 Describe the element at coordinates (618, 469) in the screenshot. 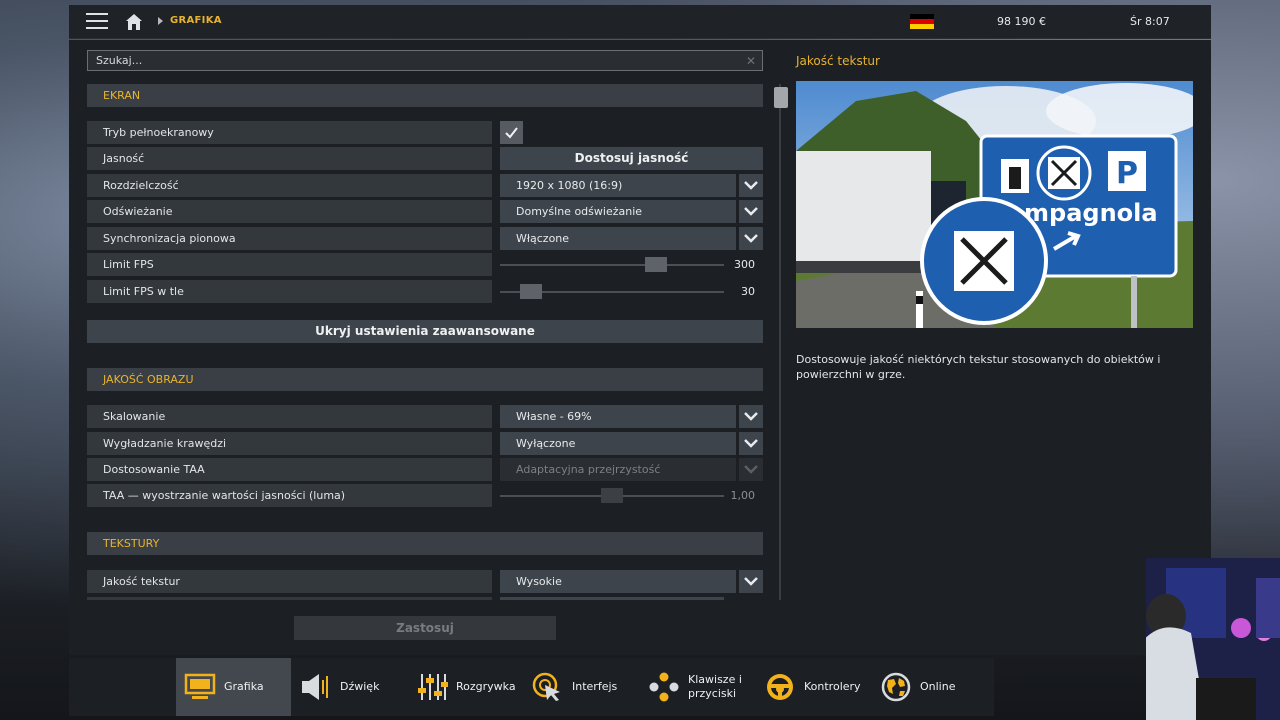

I see `taa-select: Adaptacyjna przejrzystość` at that location.